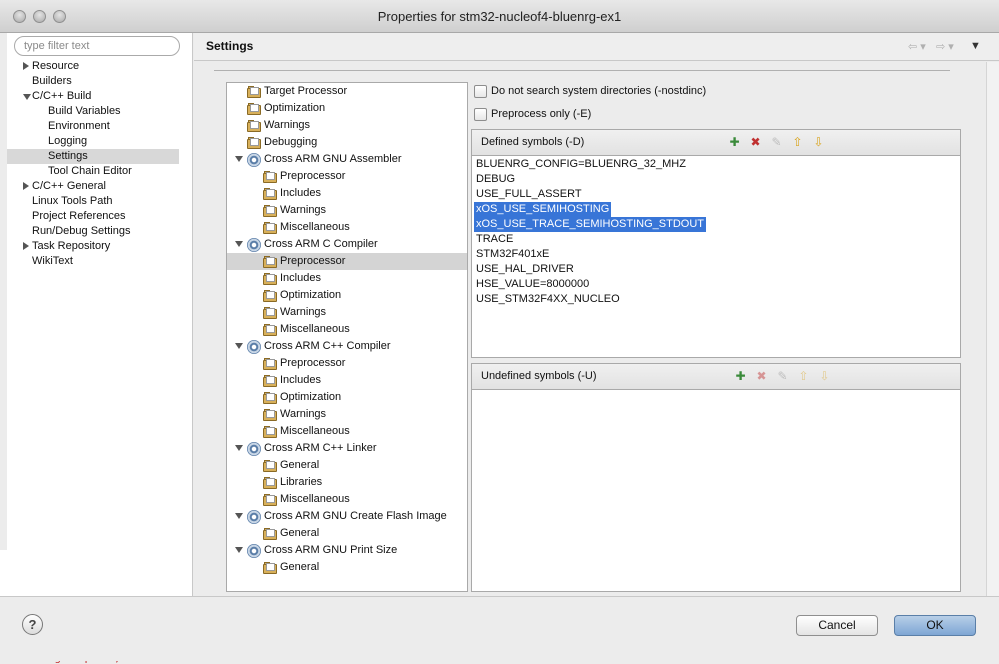 Image resolution: width=999 pixels, height=664 pixels. I want to click on defined-symbol-item: USE_HAL_DRIVER, so click(525, 269).